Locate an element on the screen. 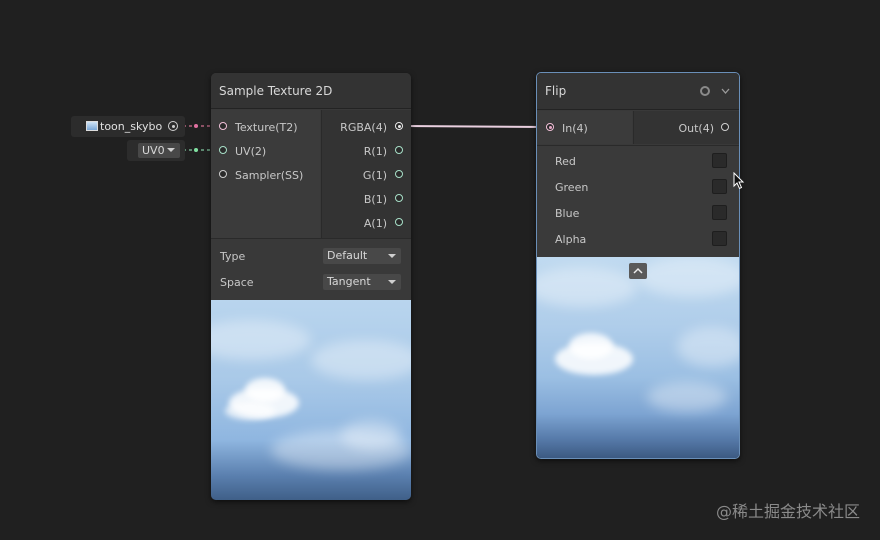  mouse-cursor-icon is located at coordinates (739, 181).